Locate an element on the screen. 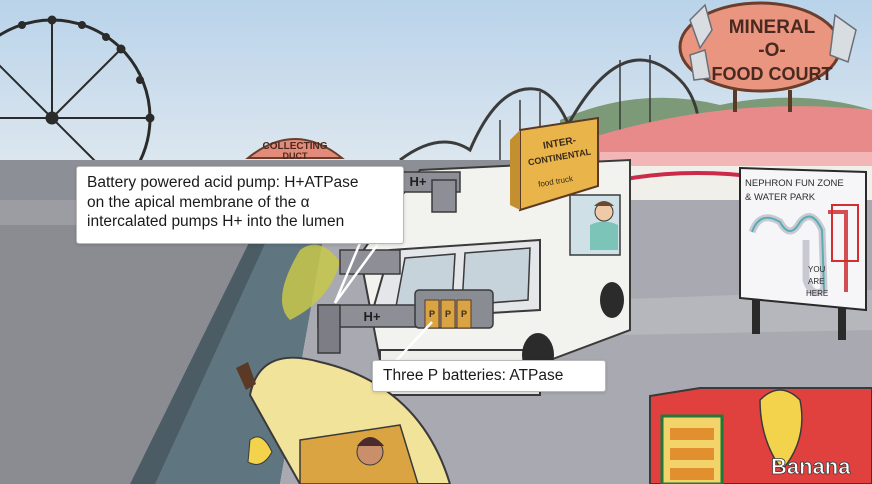 The width and height of the screenshot is (872, 484). pipe-label-upper: H+ is located at coordinates (418, 181).